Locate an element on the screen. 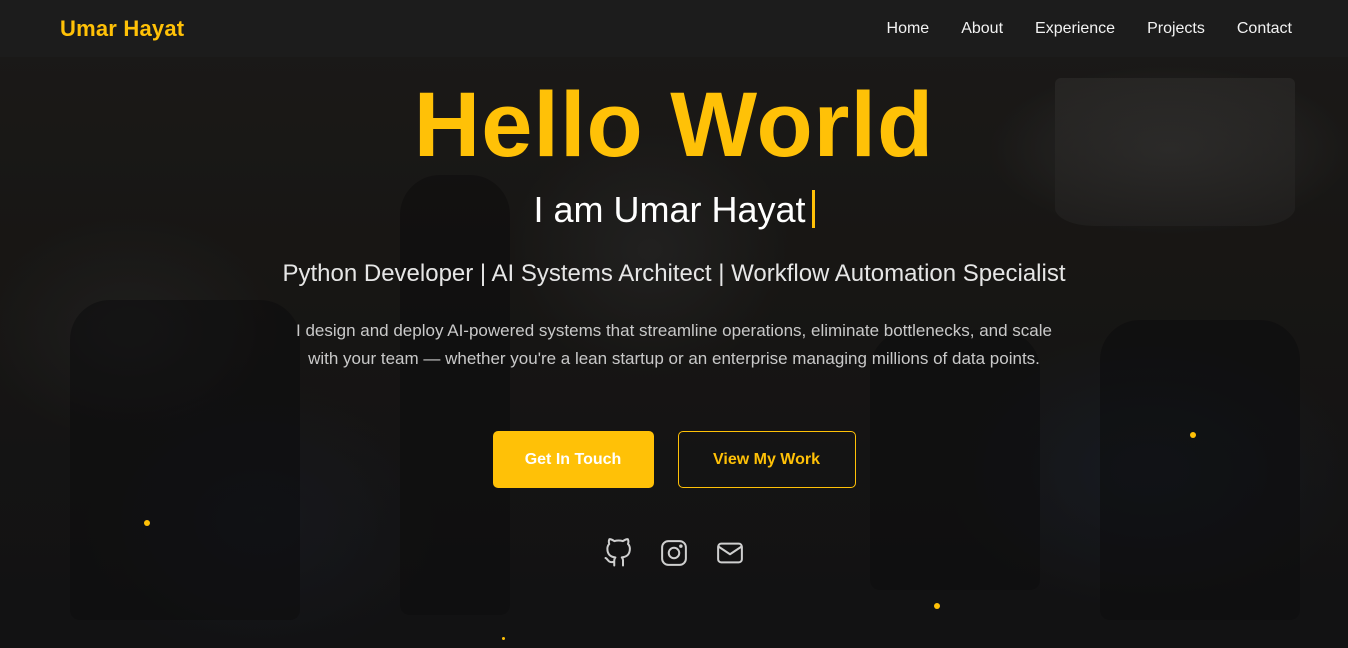 The image size is (1348, 648). nav-link-projects: Projects is located at coordinates (1176, 29).